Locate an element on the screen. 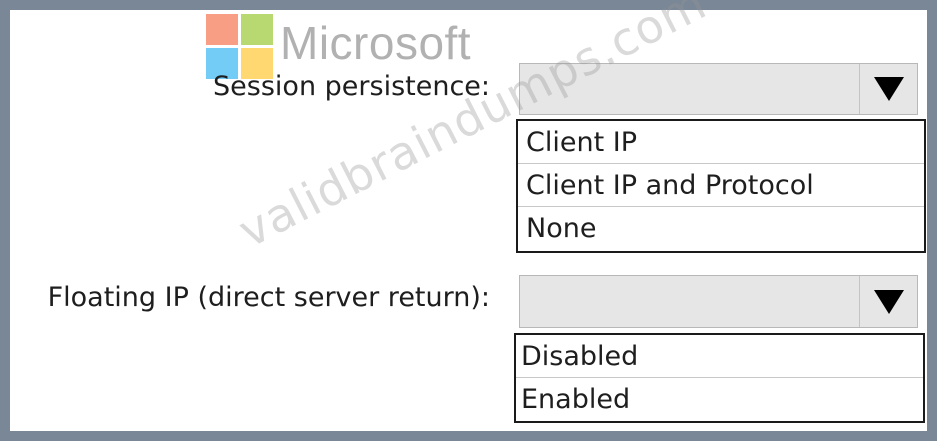 Image resolution: width=937 pixels, height=441 pixels. floating-ip-dropdown is located at coordinates (718, 301).